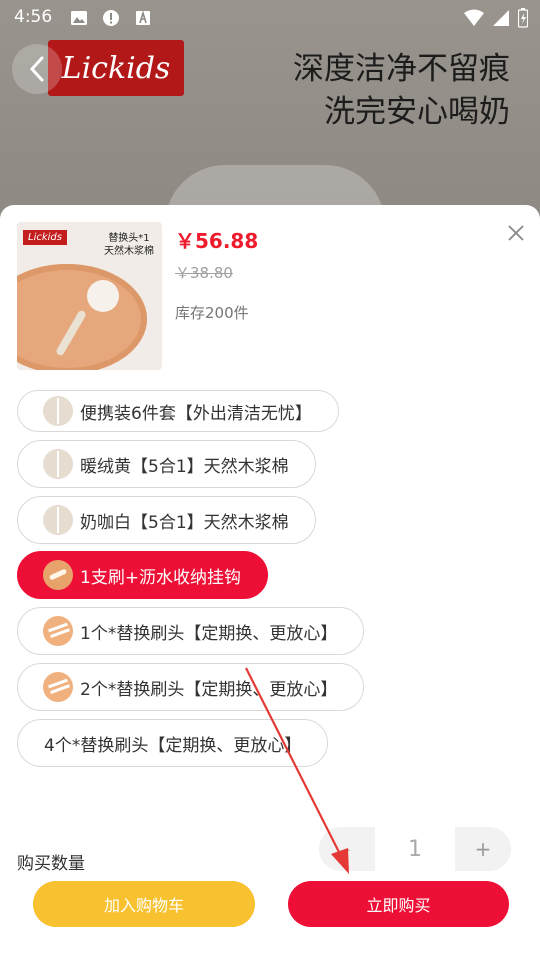  I want to click on product-thumbnail: Lickids 替换头*1 天然木浆棉, so click(89, 296).